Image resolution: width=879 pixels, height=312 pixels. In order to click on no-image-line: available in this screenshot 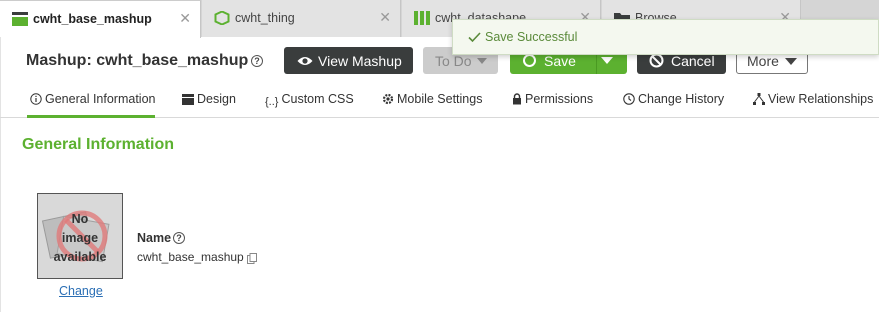, I will do `click(80, 257)`.